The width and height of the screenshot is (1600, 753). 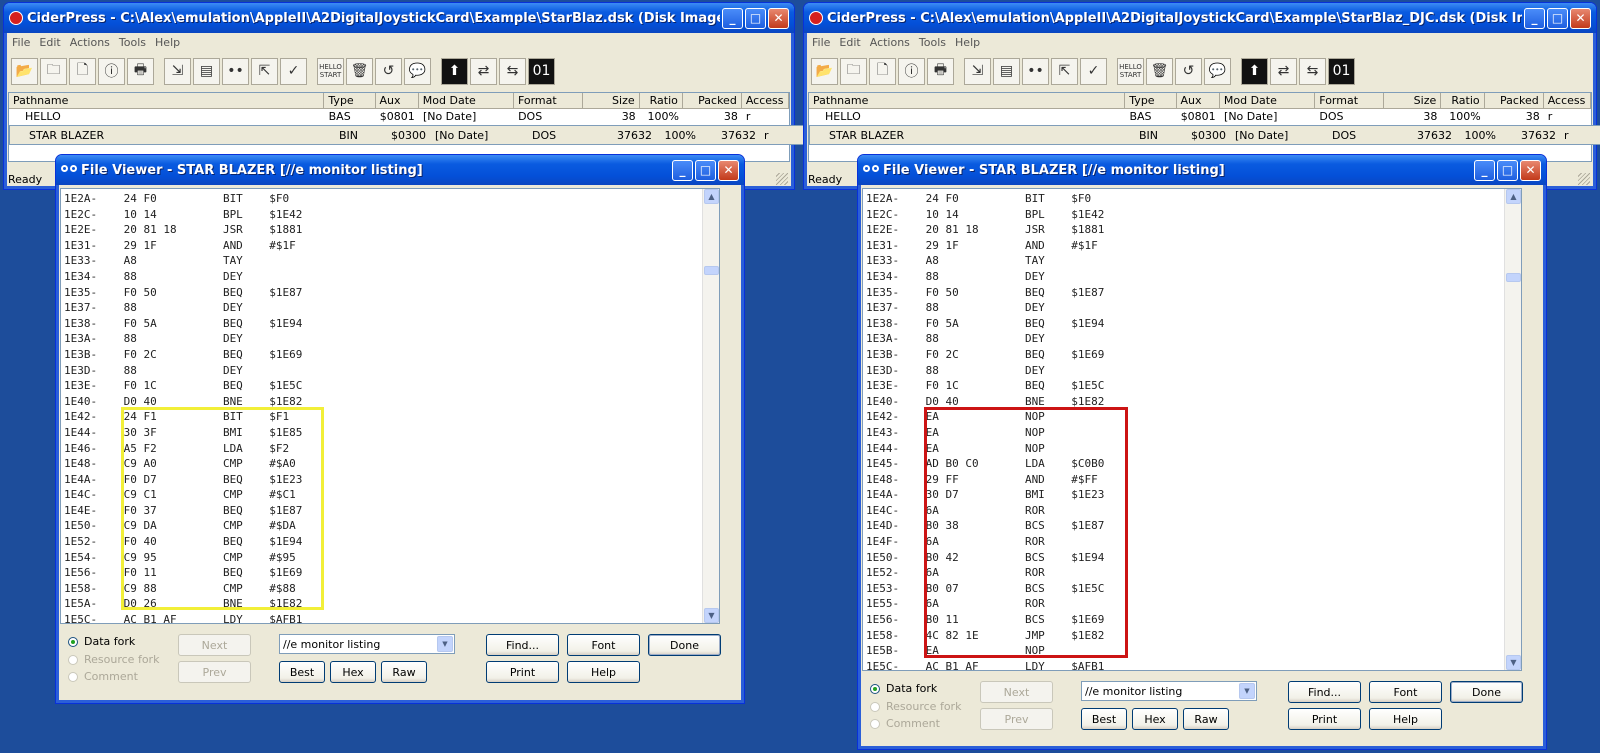 What do you see at coordinates (82, 71) in the screenshot?
I see `new-icon: 🗋` at bounding box center [82, 71].